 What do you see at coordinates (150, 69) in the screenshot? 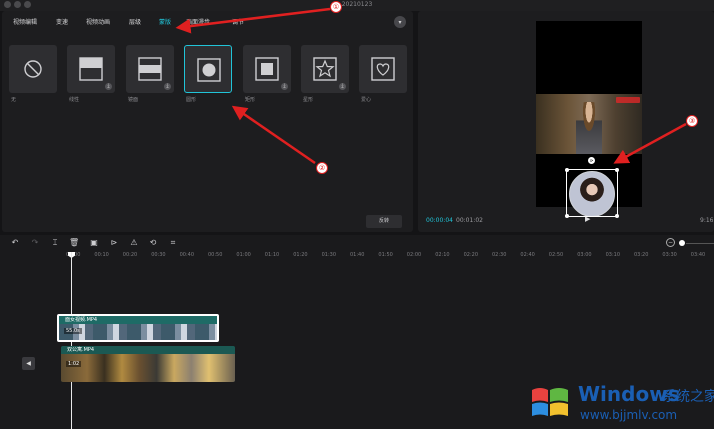
I see `mask-mirror: ⤓` at bounding box center [150, 69].